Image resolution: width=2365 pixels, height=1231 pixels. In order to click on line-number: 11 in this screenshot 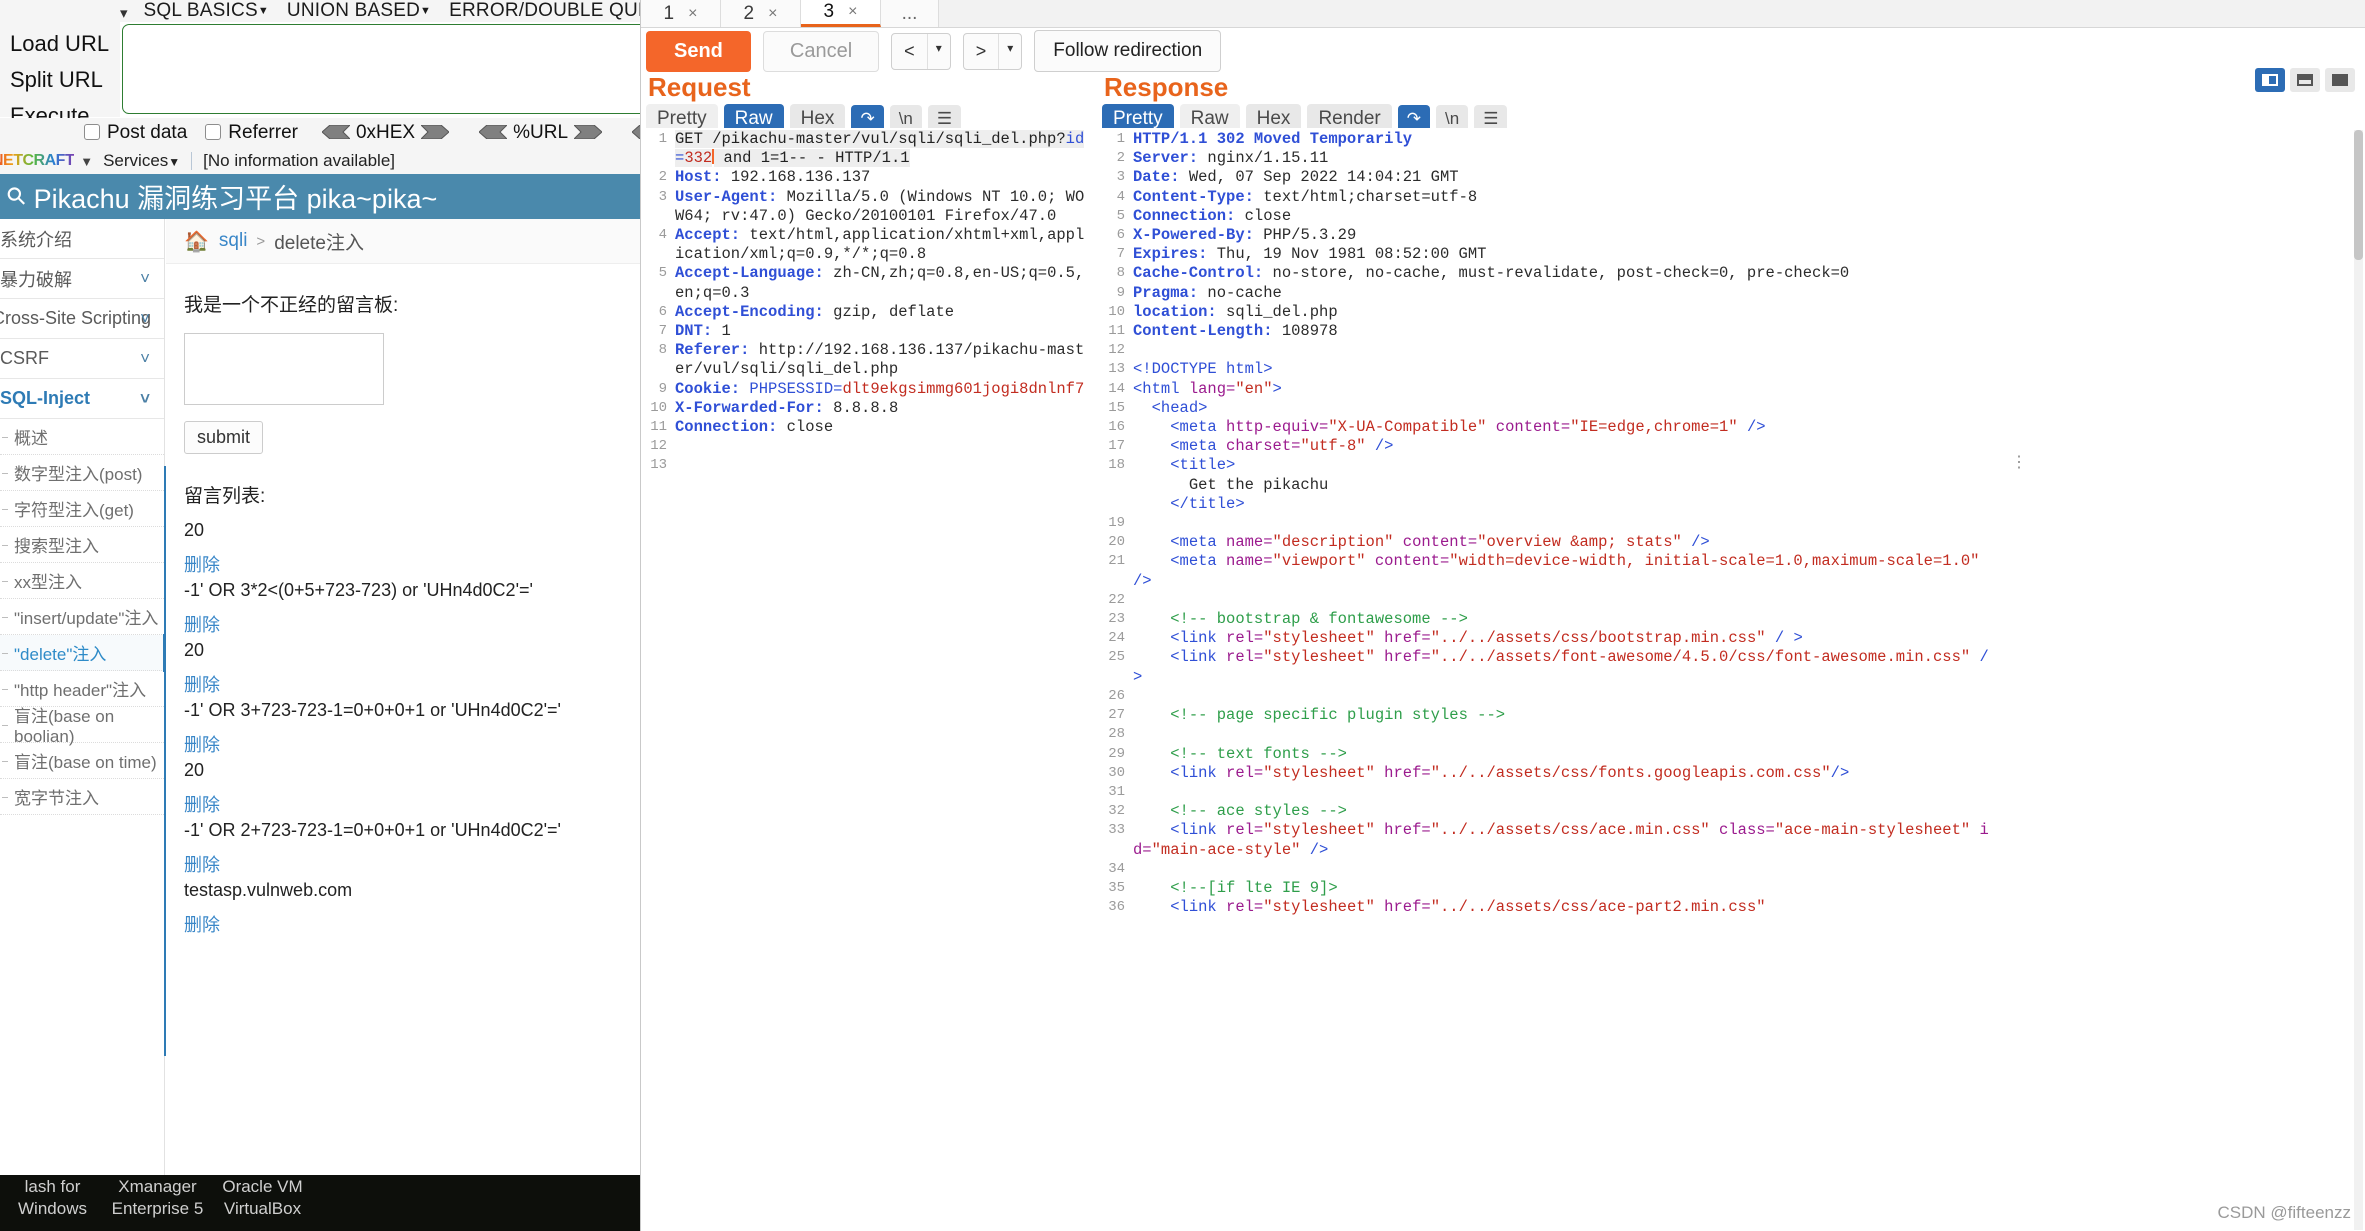, I will do `click(658, 427)`.